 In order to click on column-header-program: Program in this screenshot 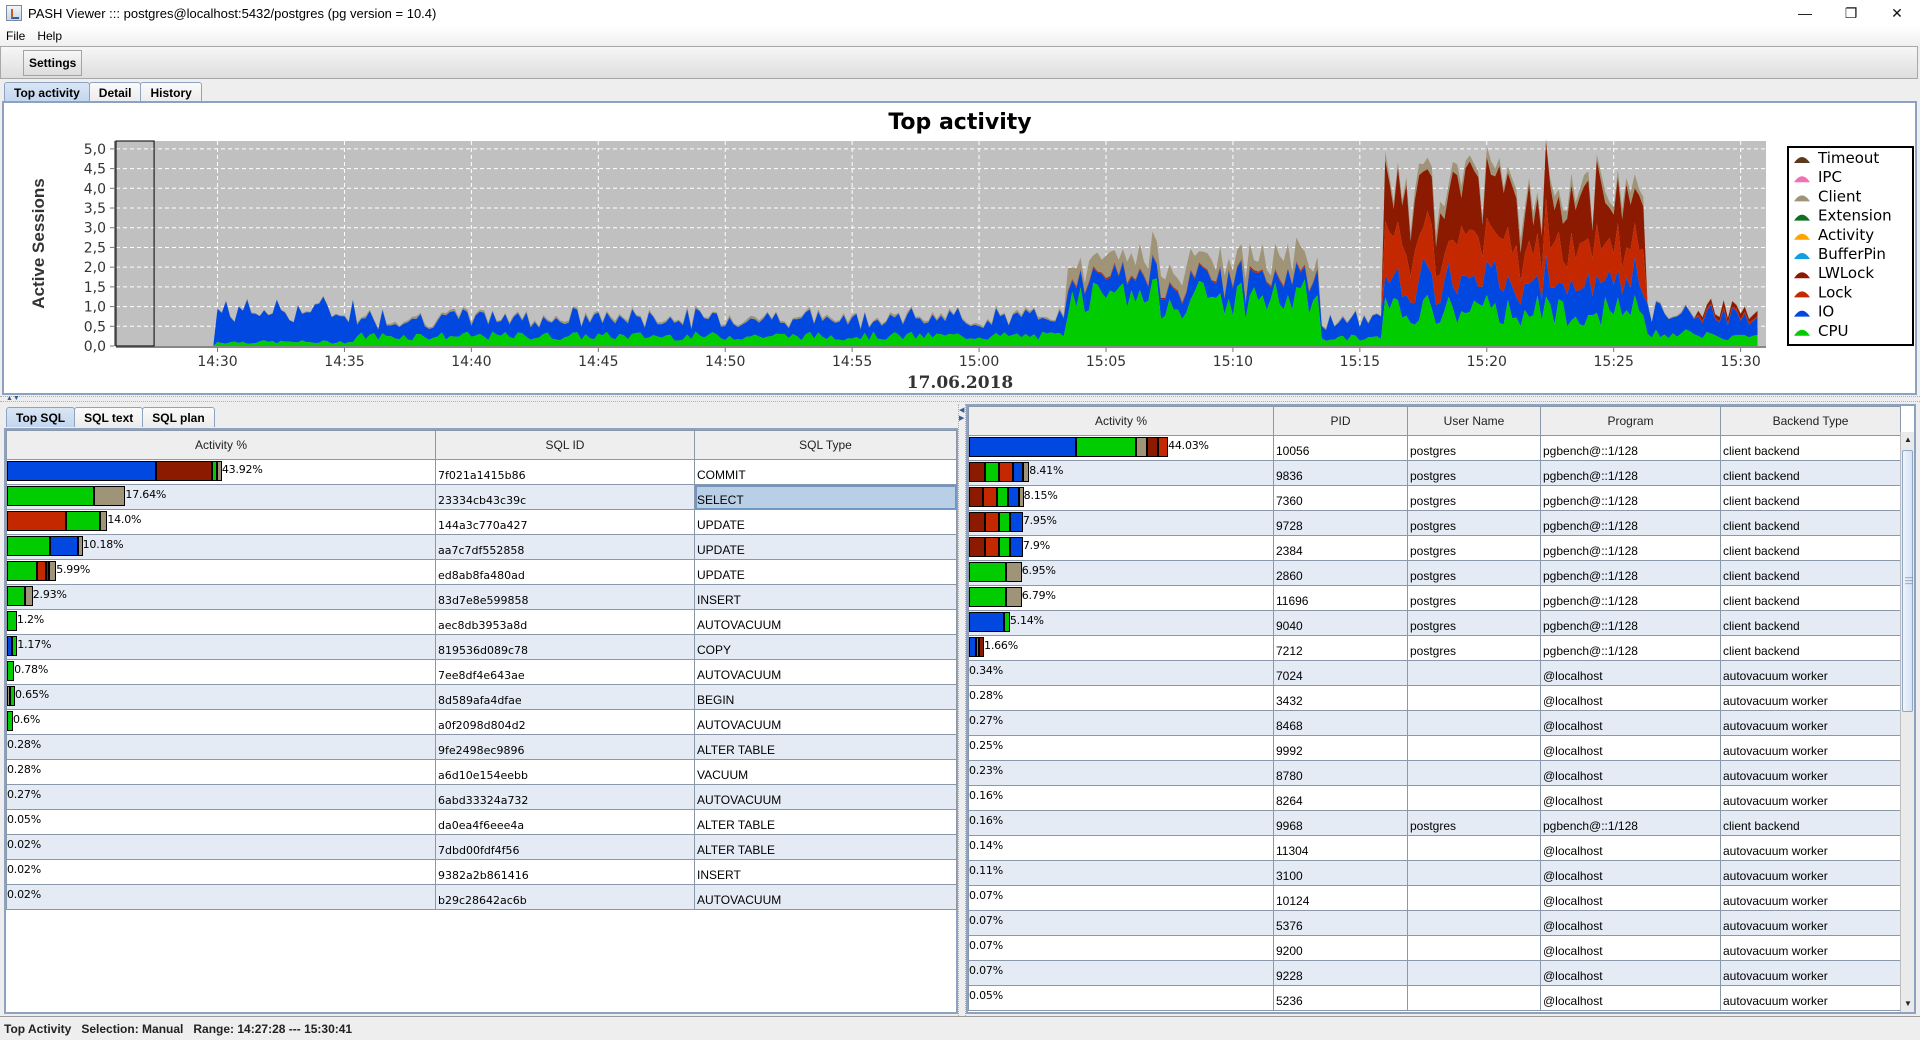, I will do `click(1630, 421)`.